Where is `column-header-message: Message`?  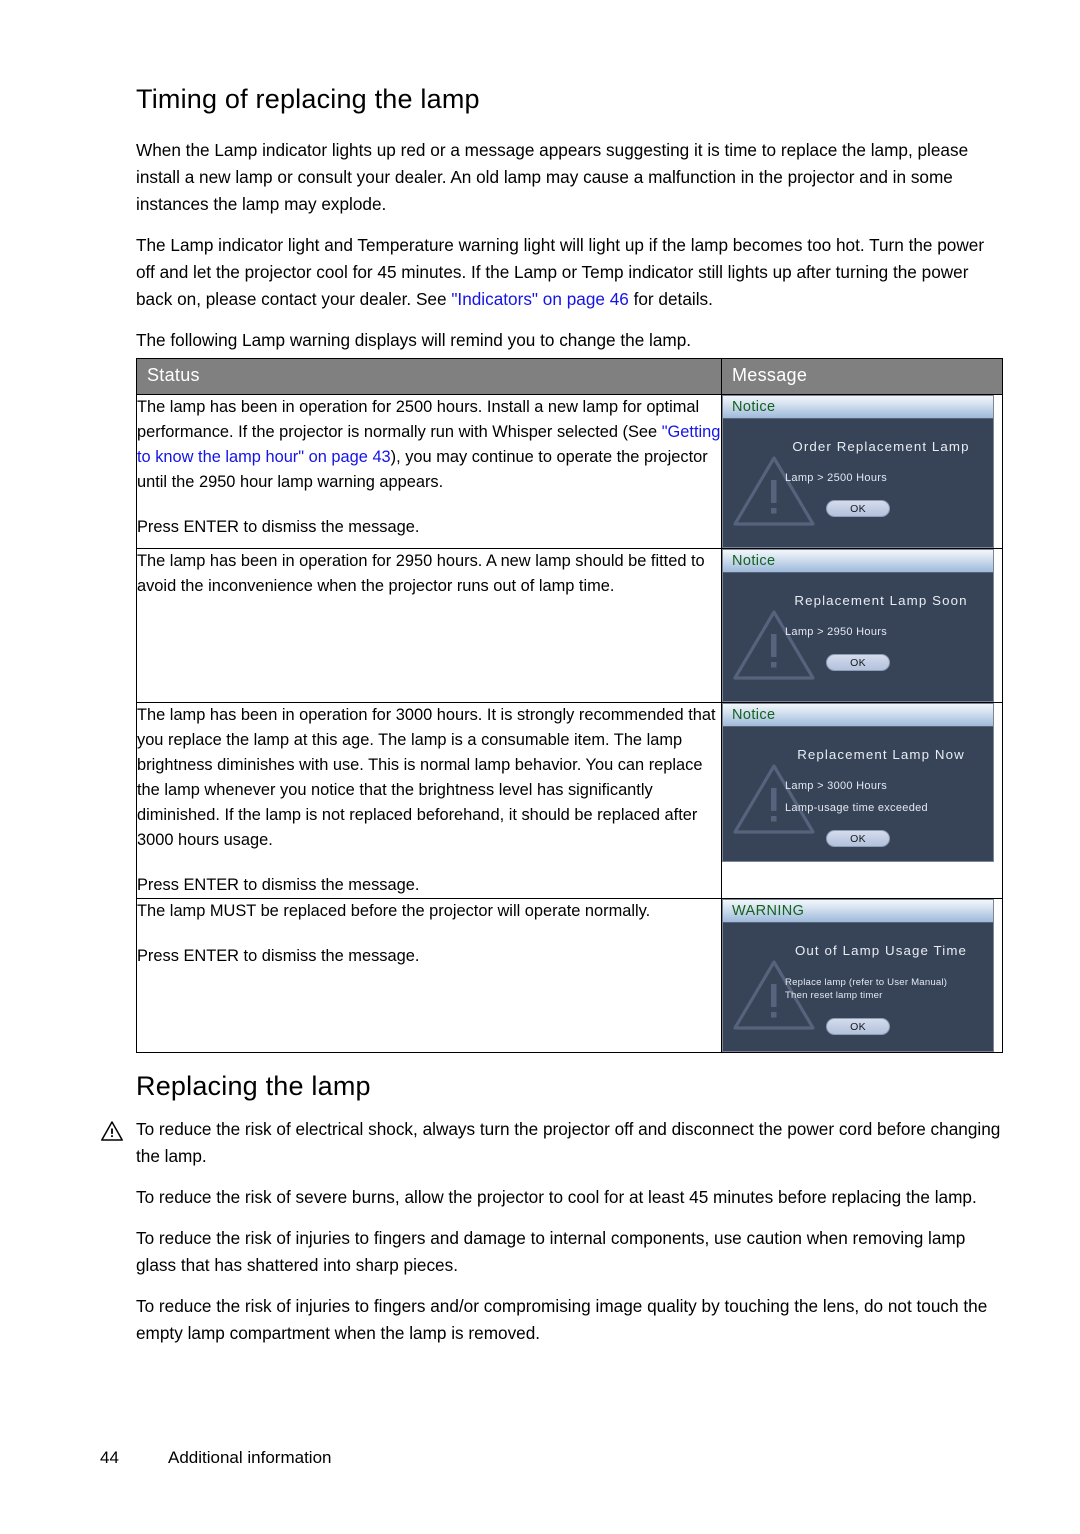 column-header-message: Message is located at coordinates (862, 376).